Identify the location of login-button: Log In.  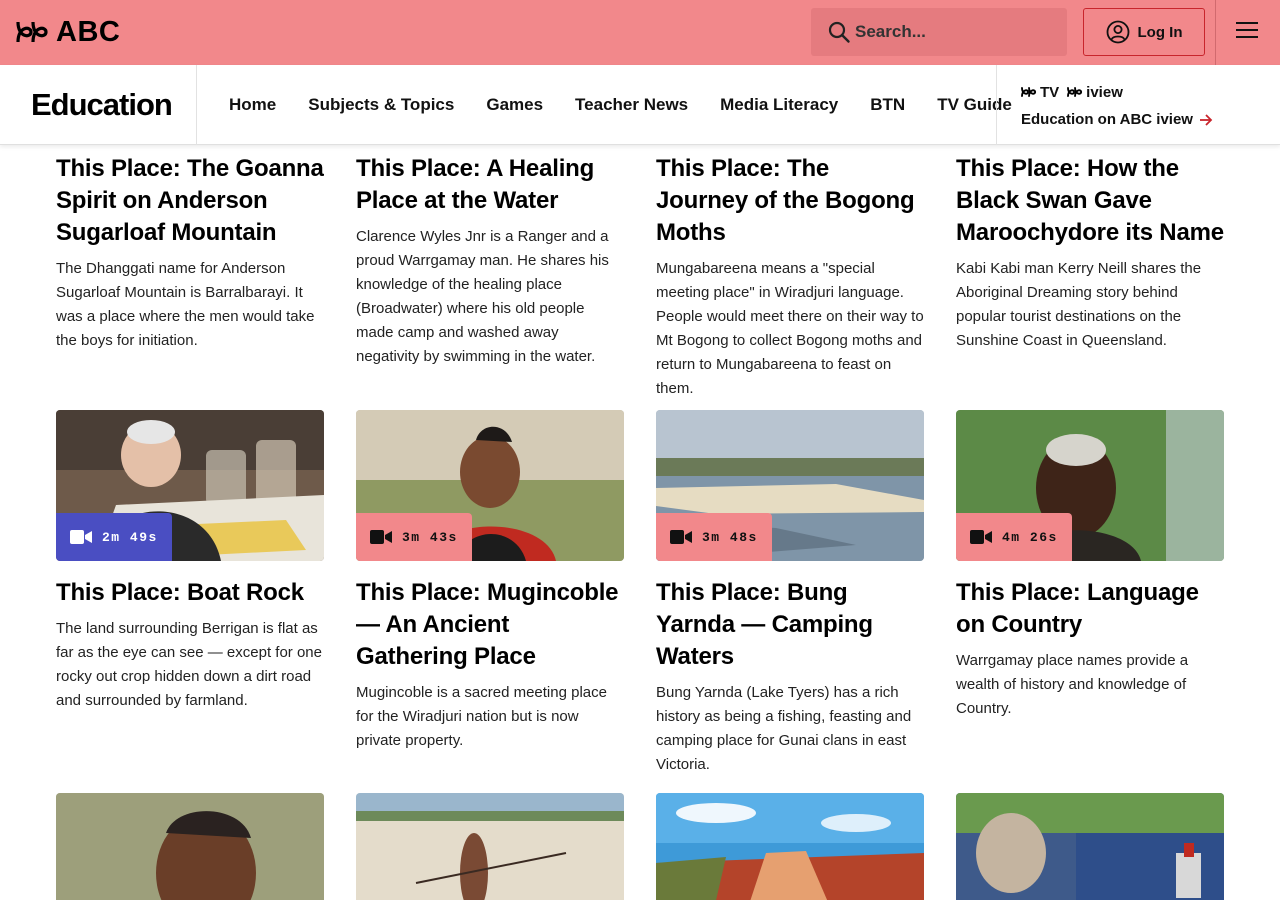
(1144, 32).